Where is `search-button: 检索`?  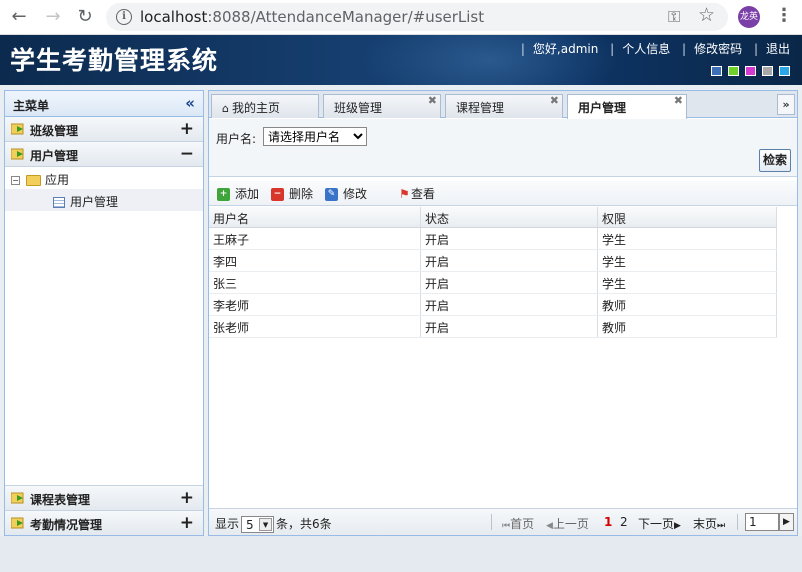
search-button: 检索 is located at coordinates (775, 160).